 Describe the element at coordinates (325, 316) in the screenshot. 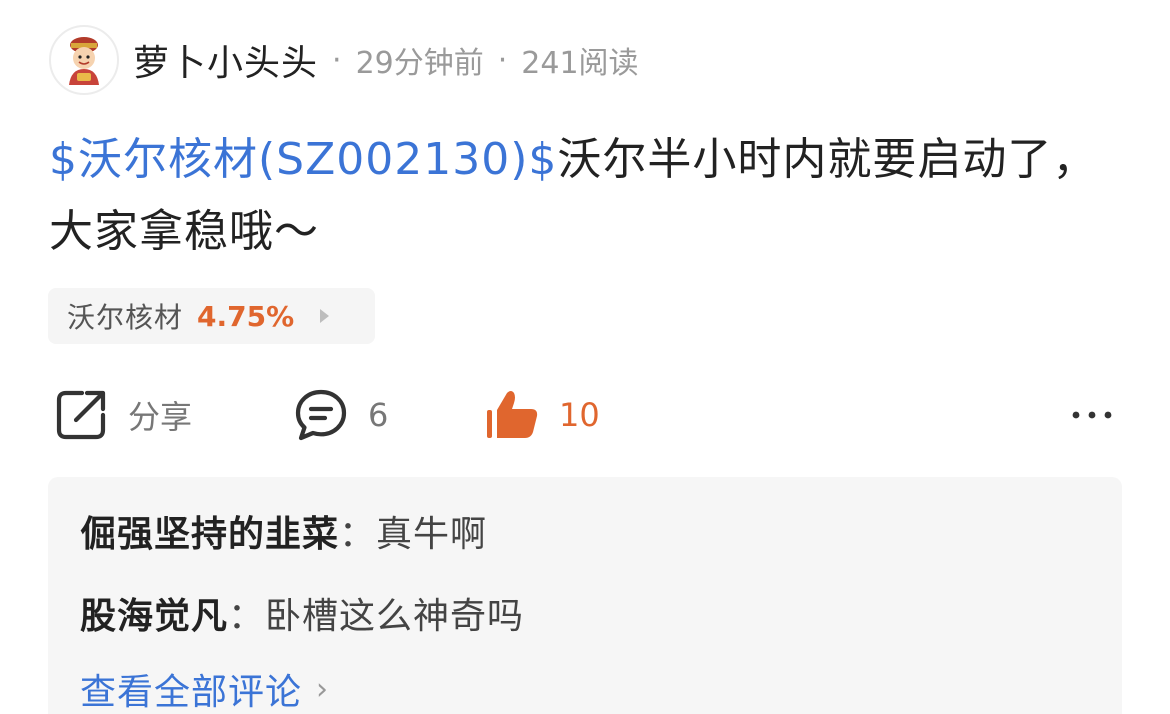

I see `chevron-right-icon` at that location.